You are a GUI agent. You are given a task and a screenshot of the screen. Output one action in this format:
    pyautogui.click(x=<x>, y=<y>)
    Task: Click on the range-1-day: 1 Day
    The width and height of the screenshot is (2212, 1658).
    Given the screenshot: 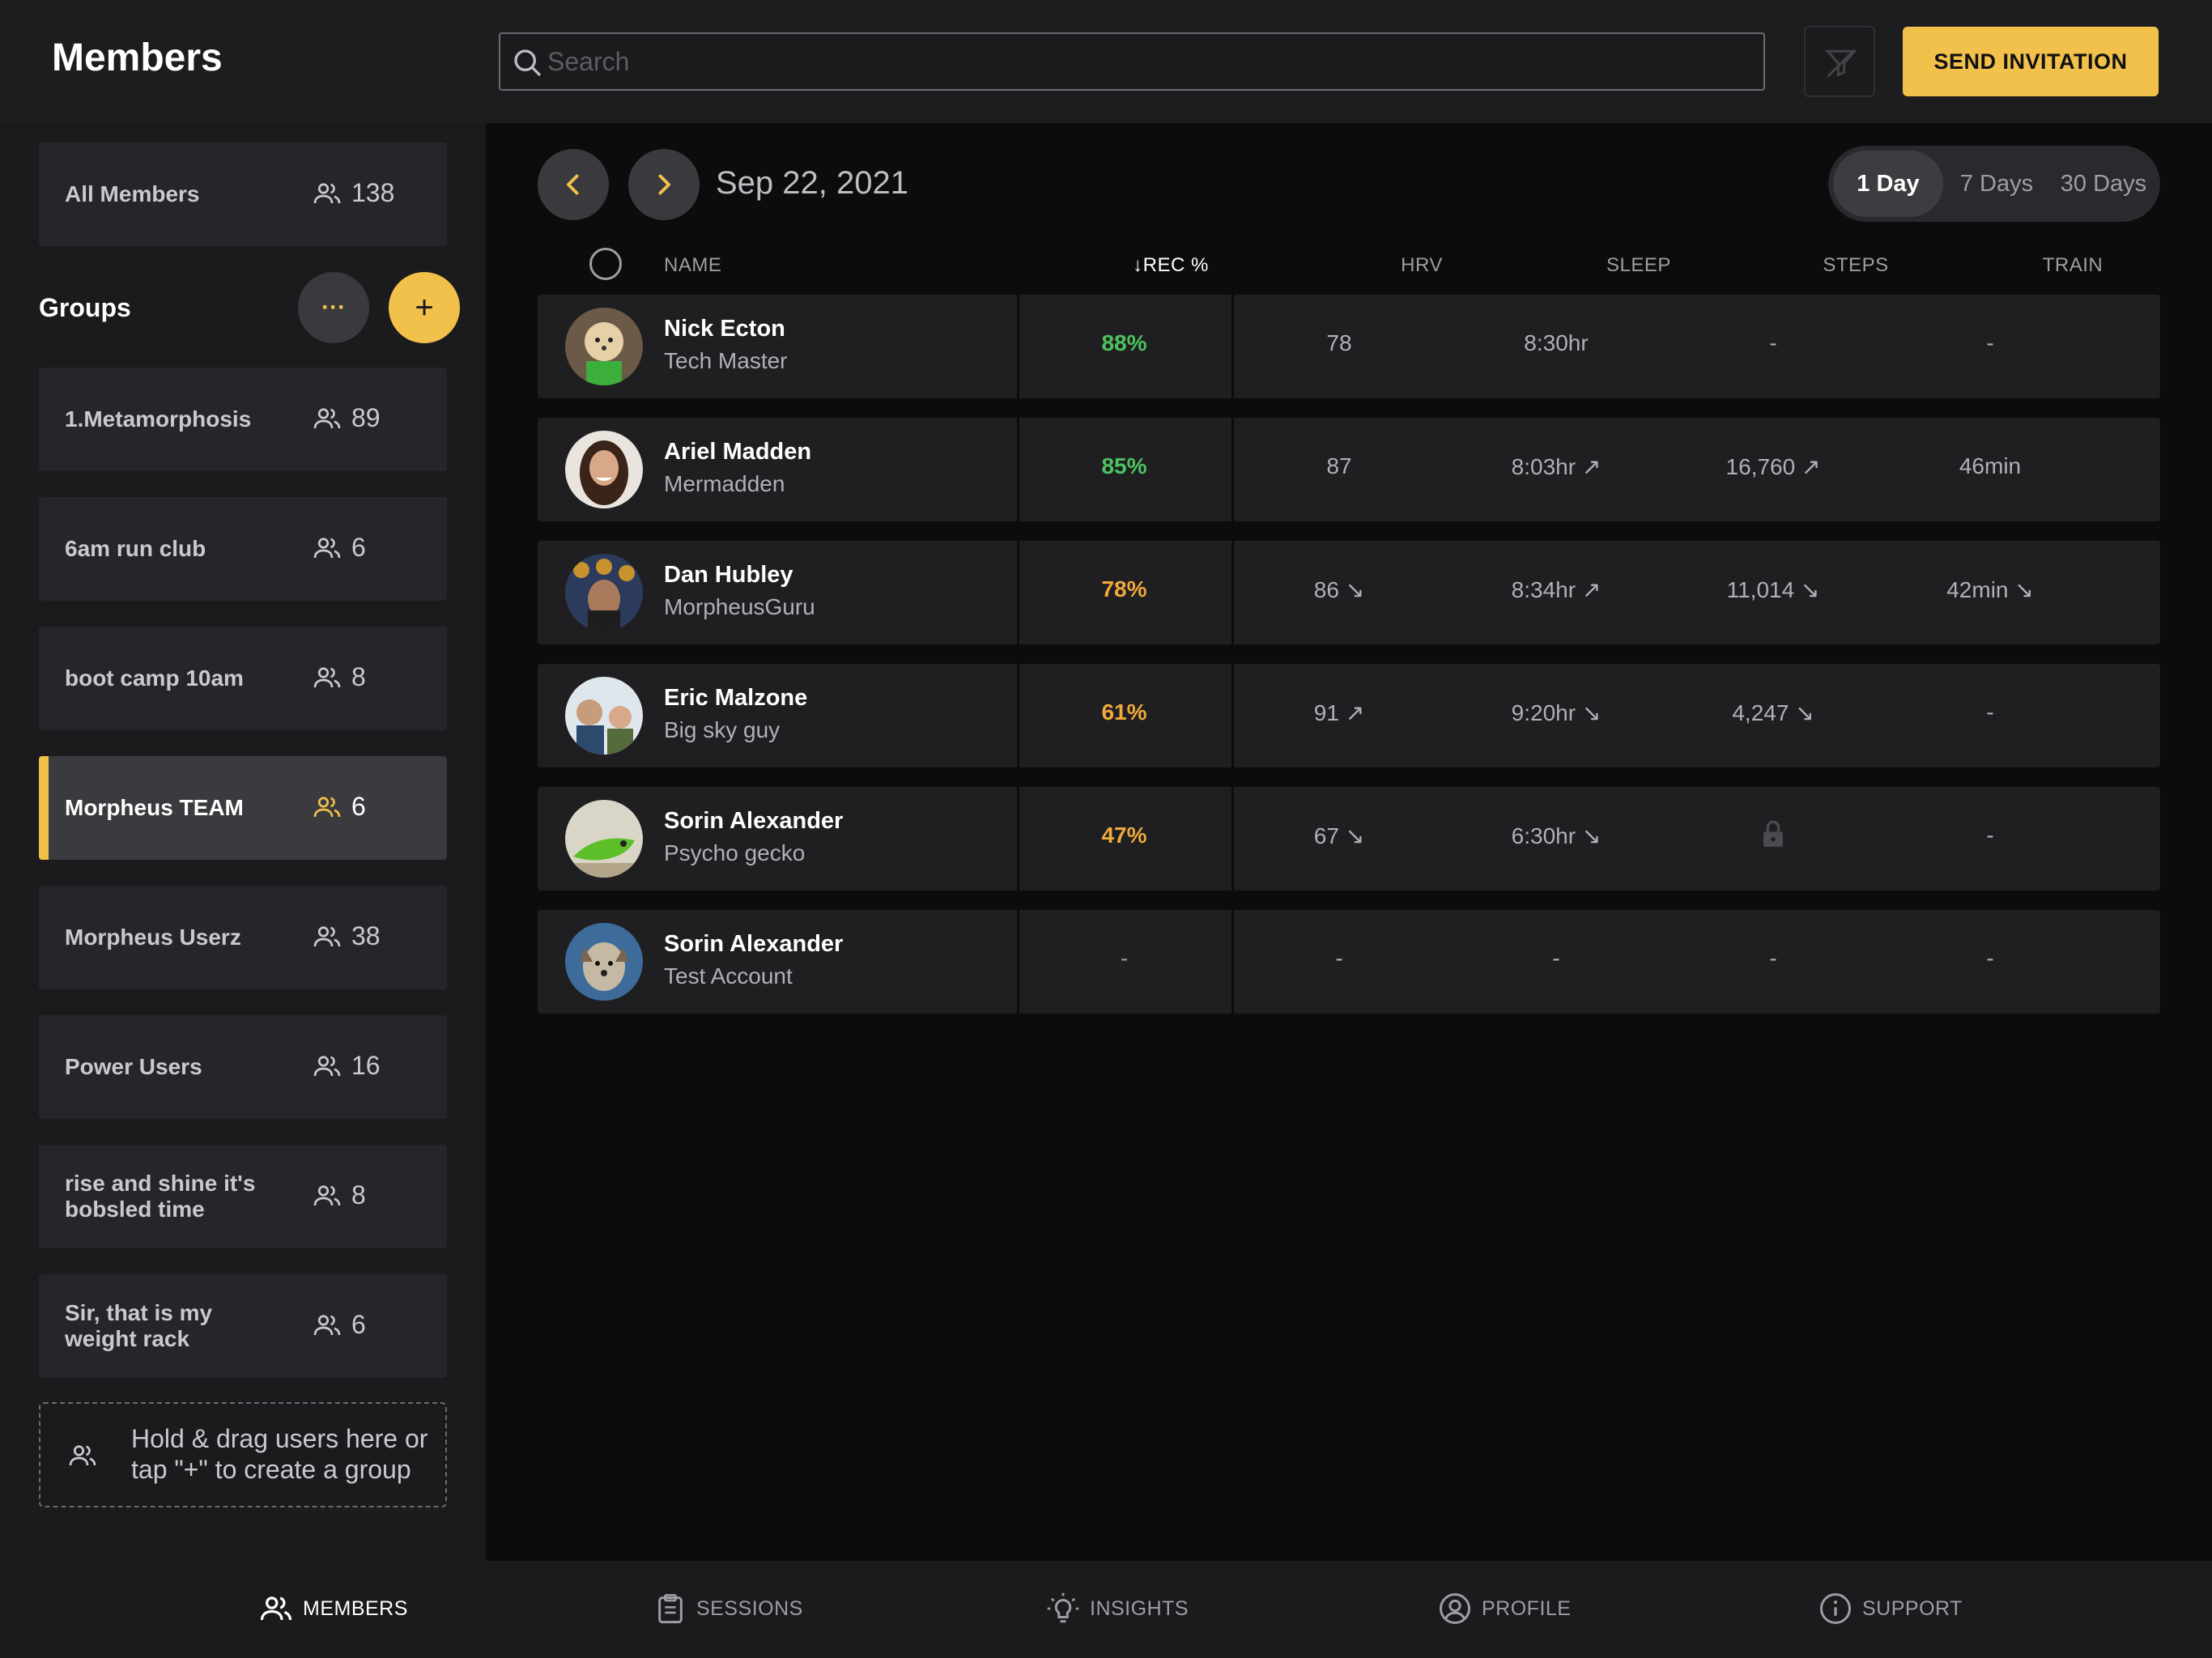 What is the action you would take?
    pyautogui.click(x=1888, y=184)
    